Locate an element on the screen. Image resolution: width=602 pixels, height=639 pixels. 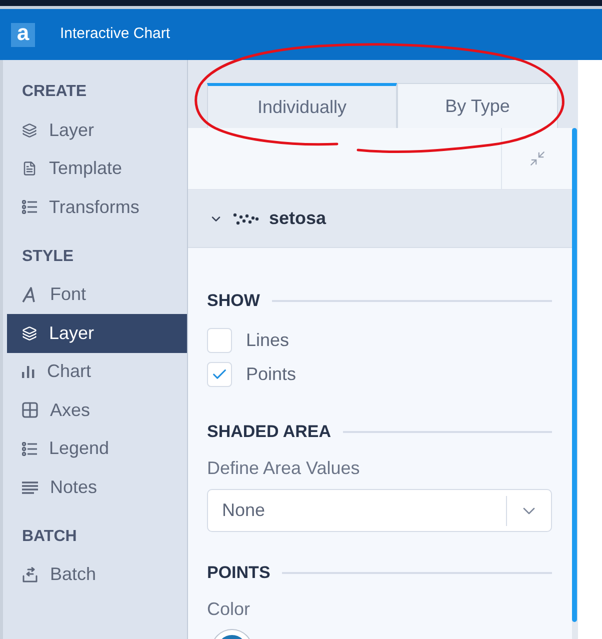
sidebar-item: Template is located at coordinates (97, 169).